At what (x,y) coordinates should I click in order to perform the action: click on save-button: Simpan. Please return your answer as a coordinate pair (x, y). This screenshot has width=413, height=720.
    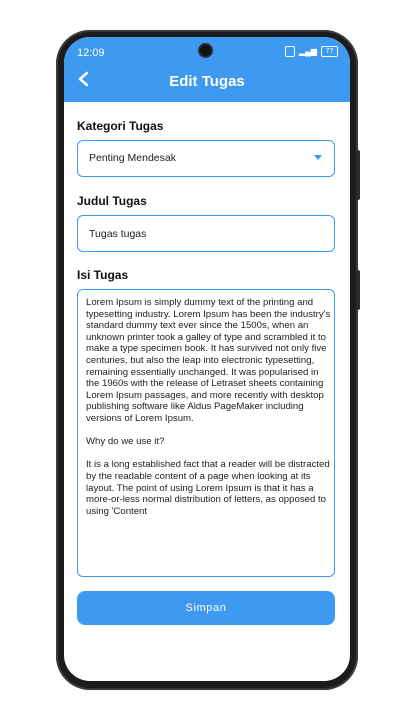
    Looking at the image, I should click on (206, 608).